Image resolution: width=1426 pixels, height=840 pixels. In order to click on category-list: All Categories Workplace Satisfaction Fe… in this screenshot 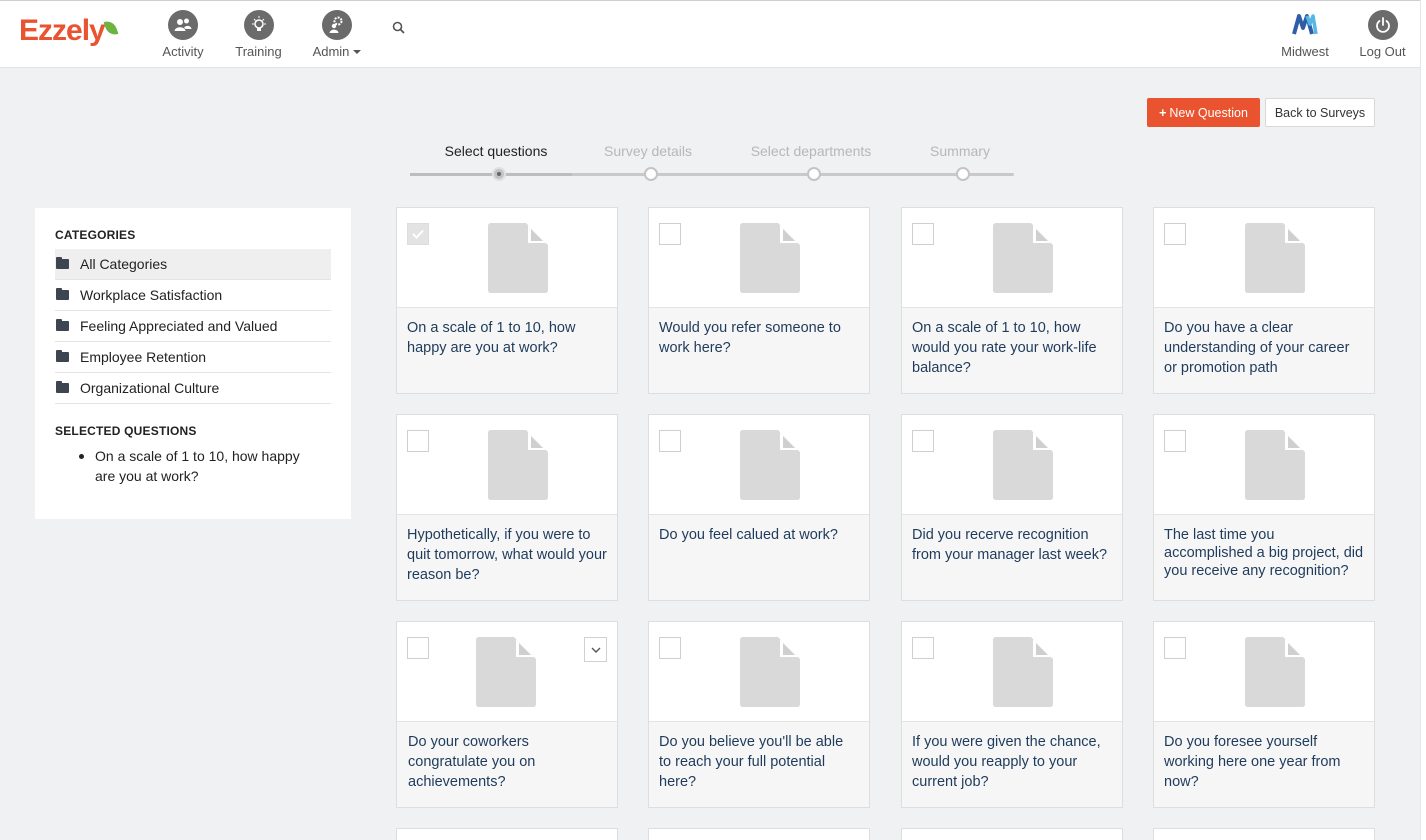, I will do `click(193, 326)`.